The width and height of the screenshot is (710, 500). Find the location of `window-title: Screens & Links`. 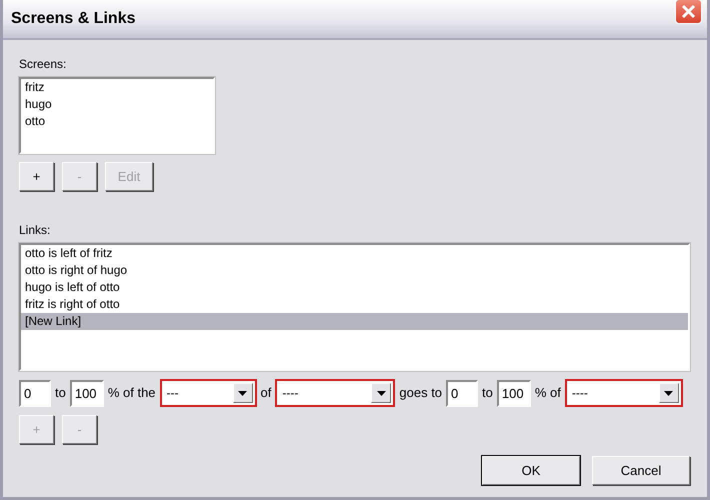

window-title: Screens & Links is located at coordinates (73, 19).